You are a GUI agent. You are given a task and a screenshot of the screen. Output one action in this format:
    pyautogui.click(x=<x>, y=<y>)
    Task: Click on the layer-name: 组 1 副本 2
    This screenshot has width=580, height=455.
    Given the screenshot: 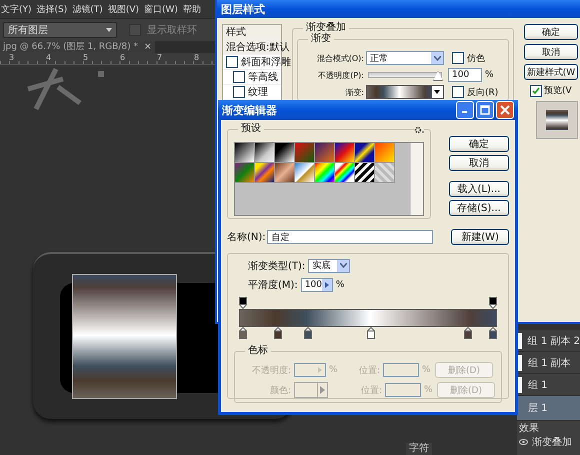 What is the action you would take?
    pyautogui.click(x=554, y=341)
    